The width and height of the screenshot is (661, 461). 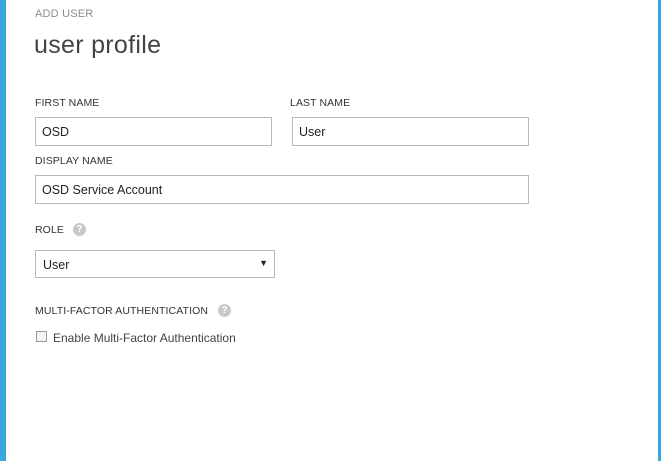 What do you see at coordinates (98, 45) in the screenshot?
I see `page-title: user profile` at bounding box center [98, 45].